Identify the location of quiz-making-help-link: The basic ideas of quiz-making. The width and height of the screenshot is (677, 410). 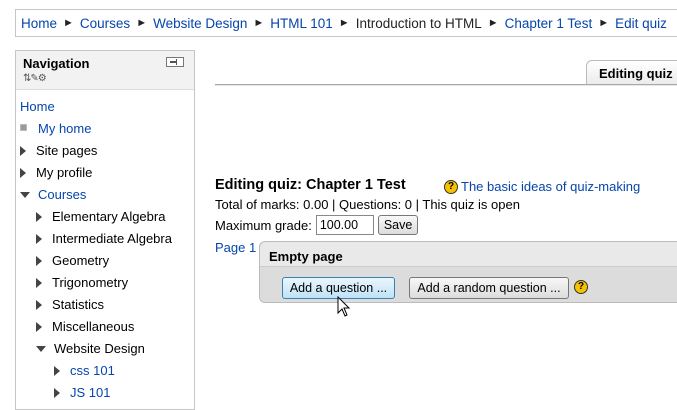
(550, 186).